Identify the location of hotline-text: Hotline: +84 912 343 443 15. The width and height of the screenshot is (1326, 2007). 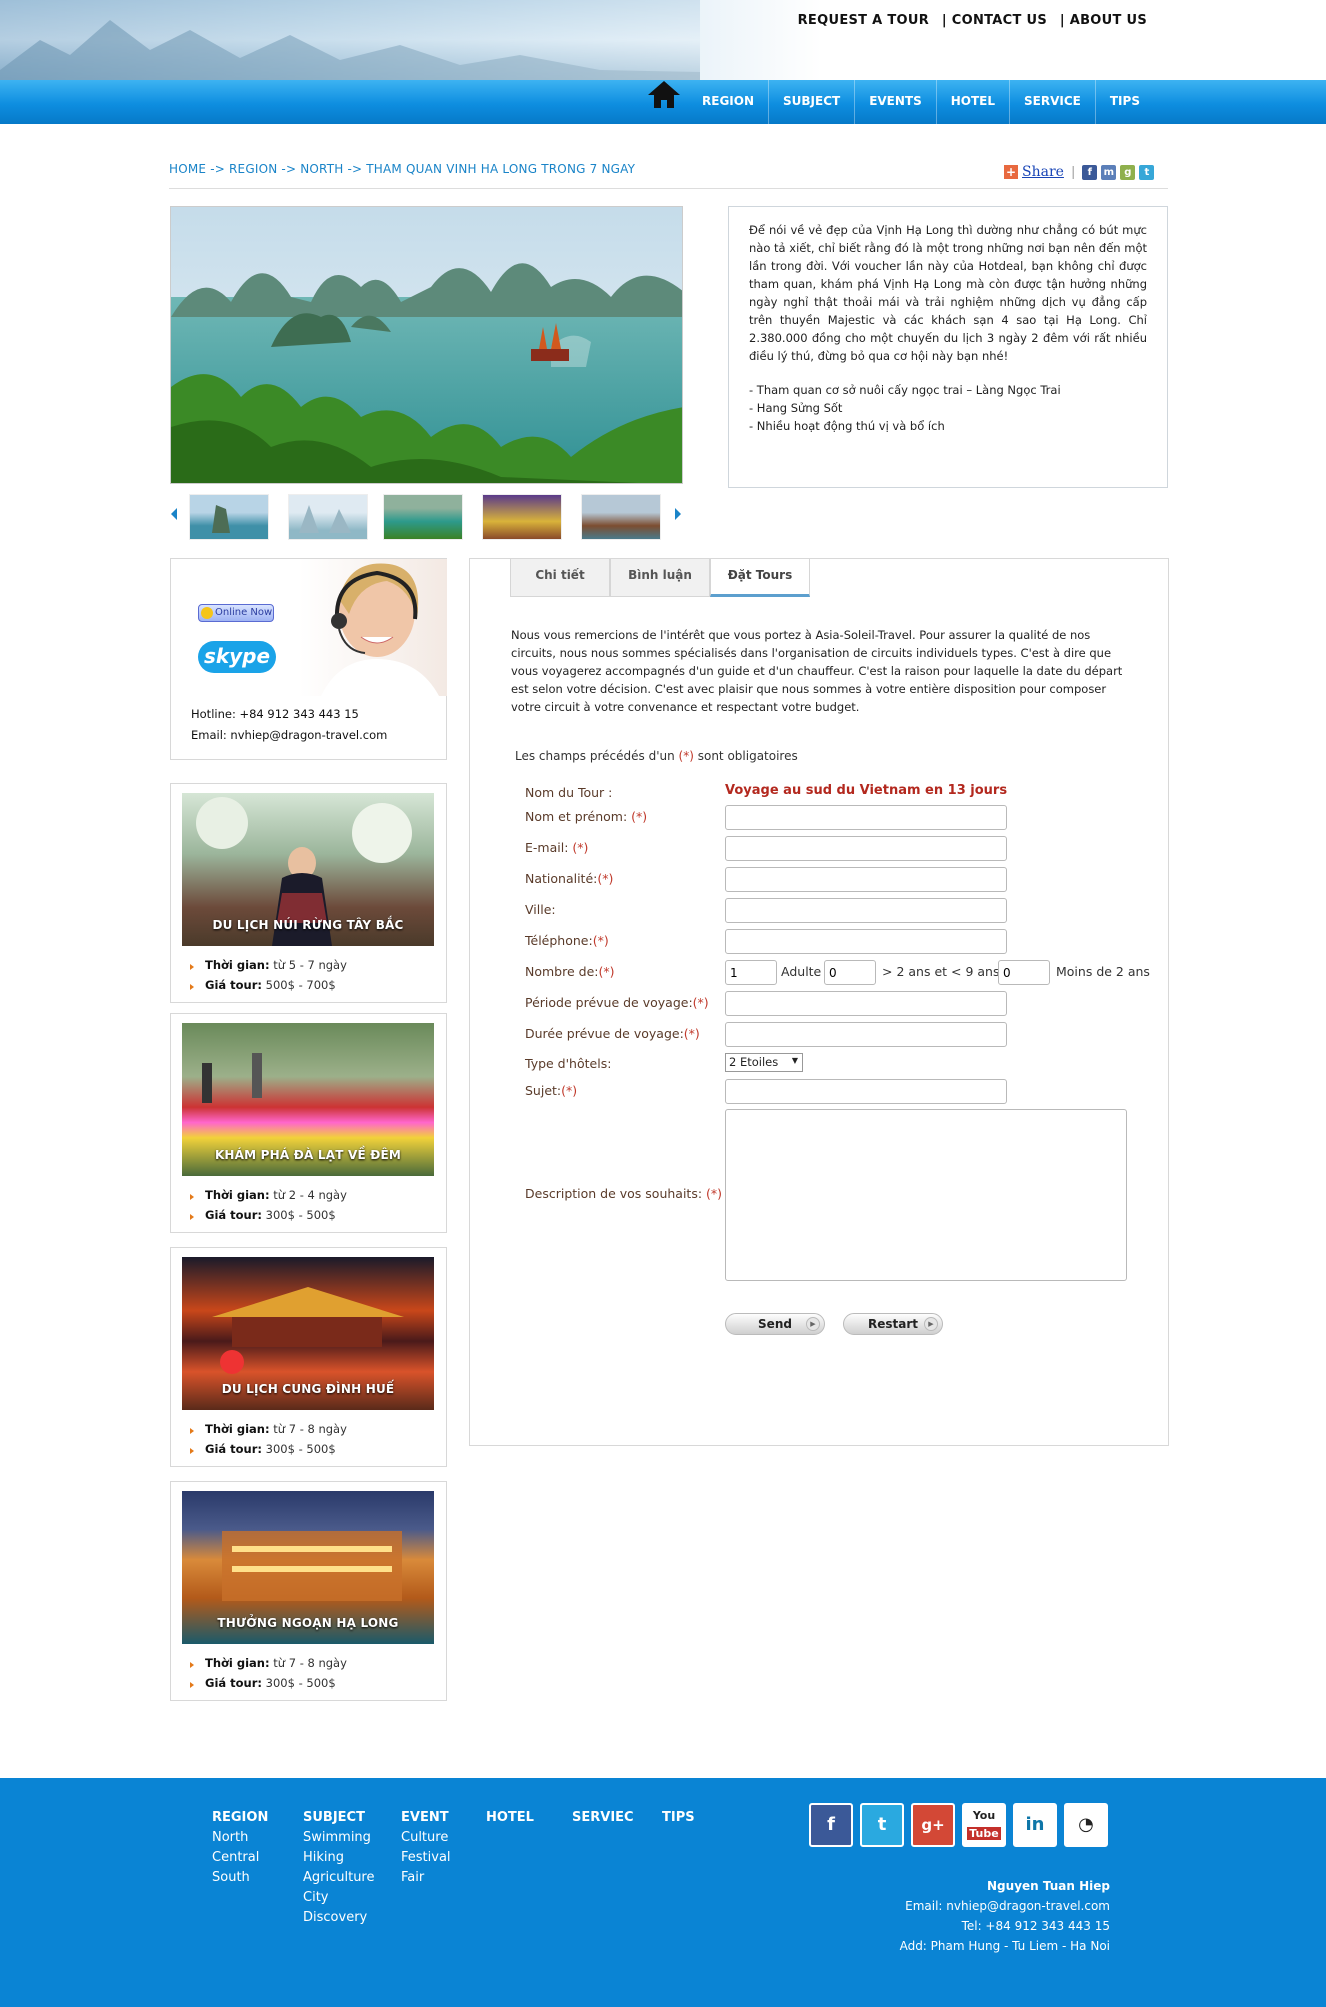
(275, 714).